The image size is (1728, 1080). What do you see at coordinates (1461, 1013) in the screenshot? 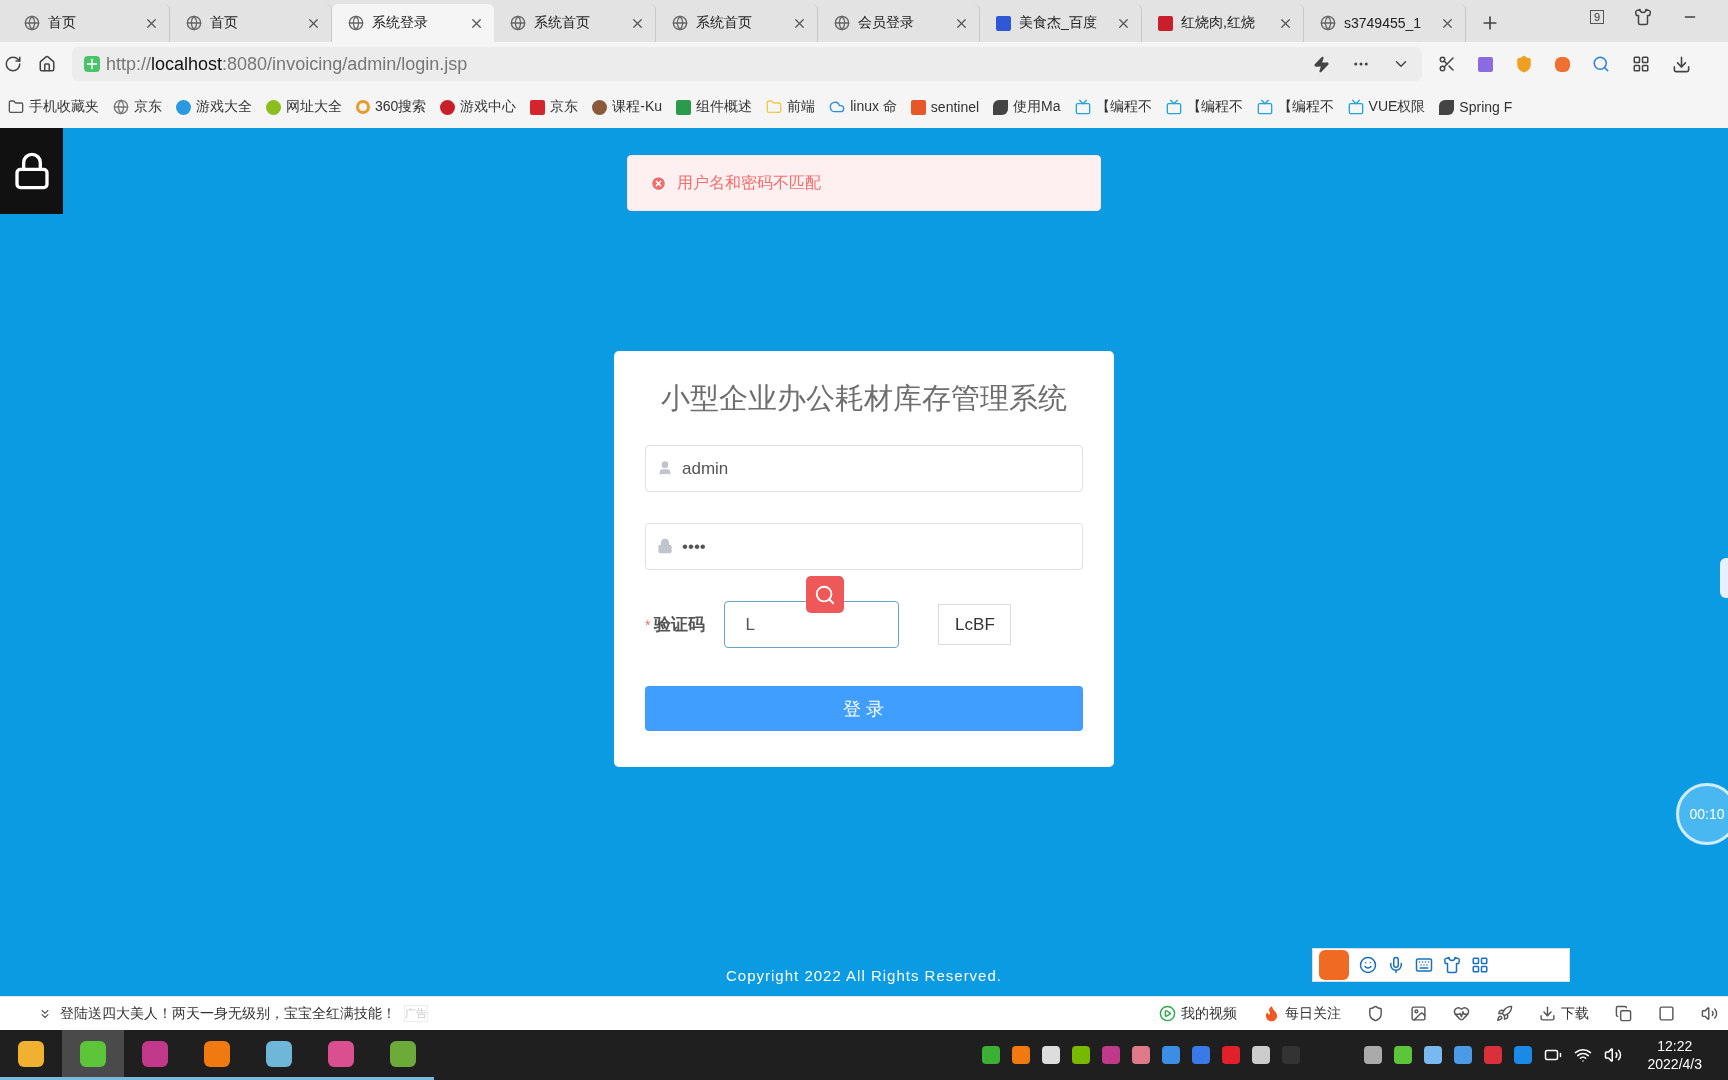
I see `heart-pulse-icon` at bounding box center [1461, 1013].